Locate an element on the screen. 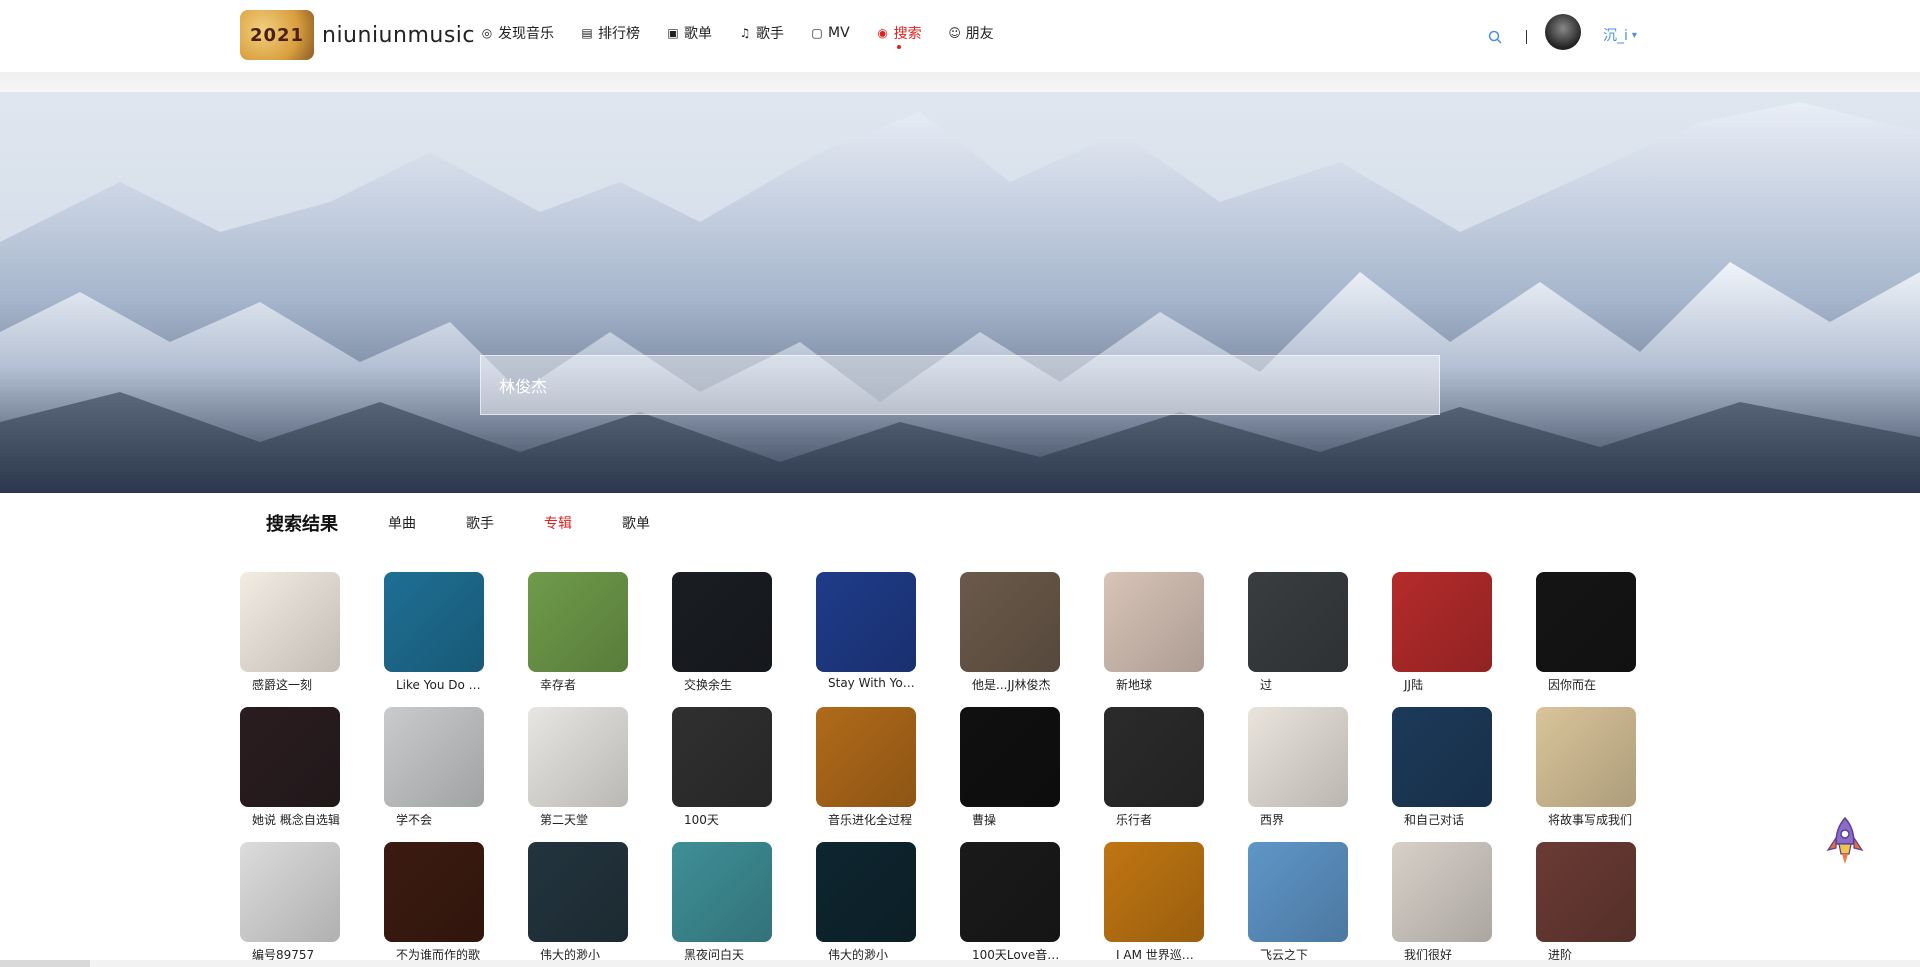  search-icon is located at coordinates (1495, 37).